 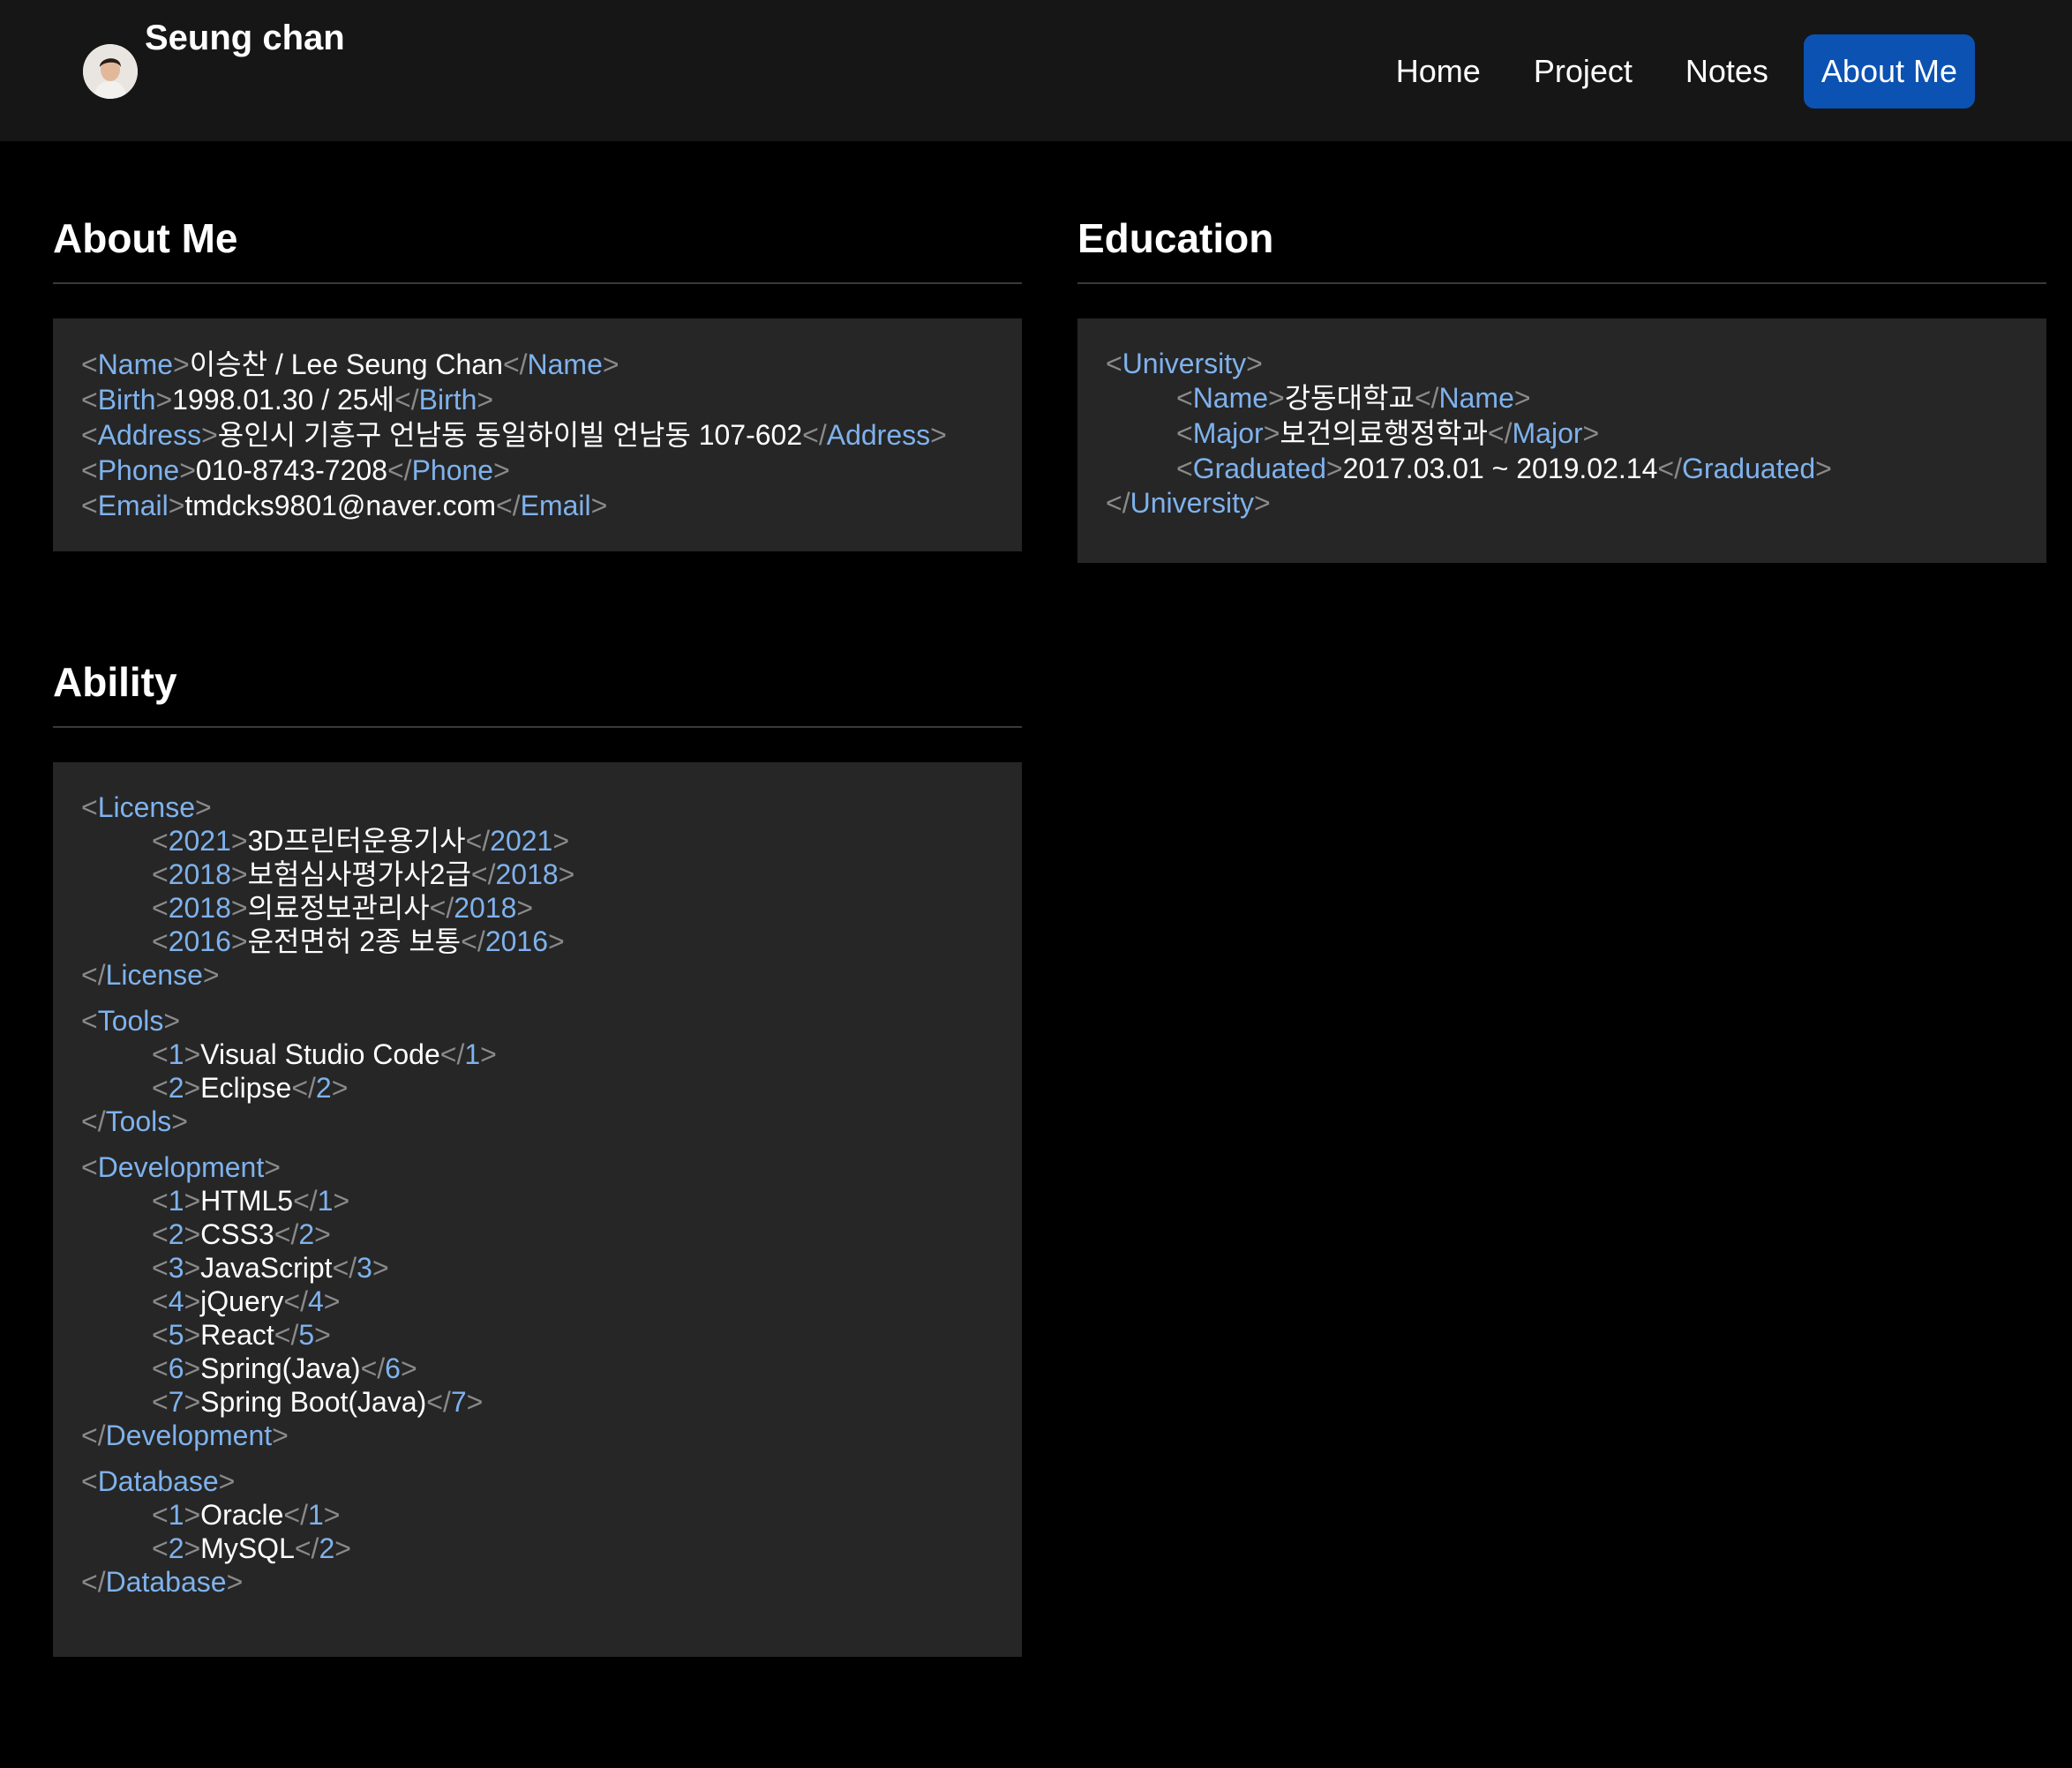 I want to click on code-line: <License>, so click(x=538, y=807).